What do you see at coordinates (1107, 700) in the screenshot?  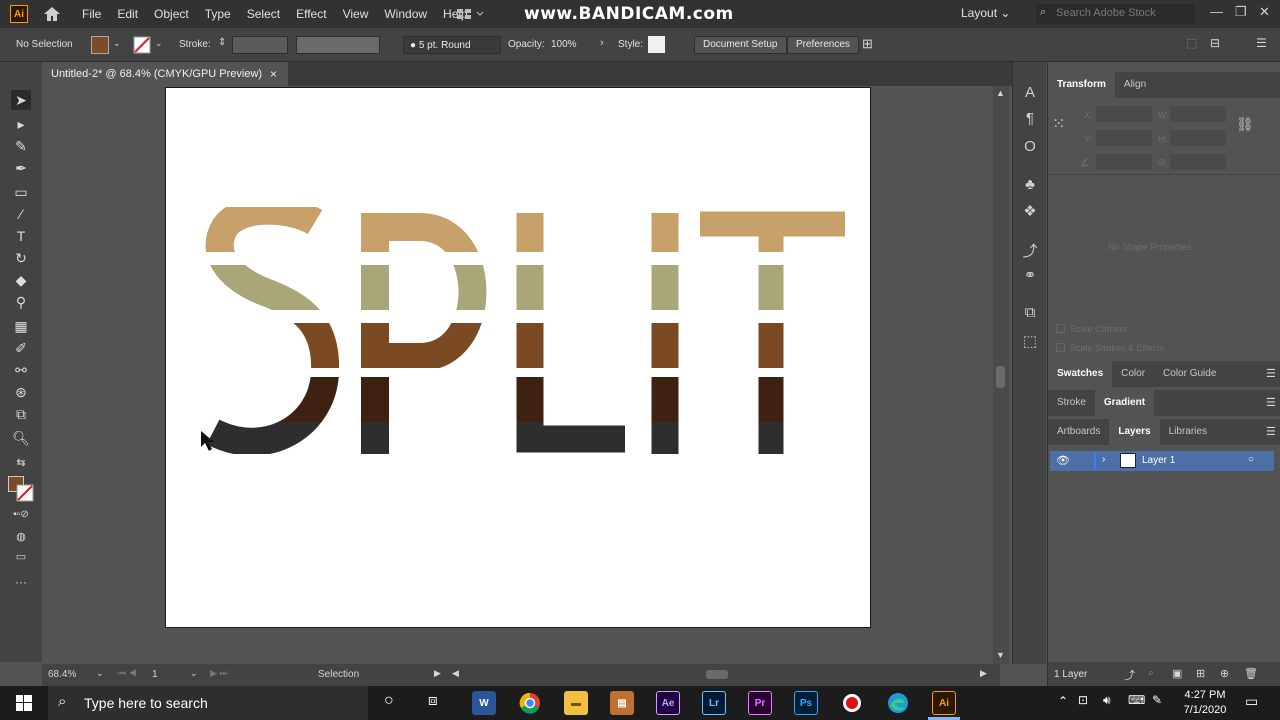 I see `volume-icon: 🔊︎` at bounding box center [1107, 700].